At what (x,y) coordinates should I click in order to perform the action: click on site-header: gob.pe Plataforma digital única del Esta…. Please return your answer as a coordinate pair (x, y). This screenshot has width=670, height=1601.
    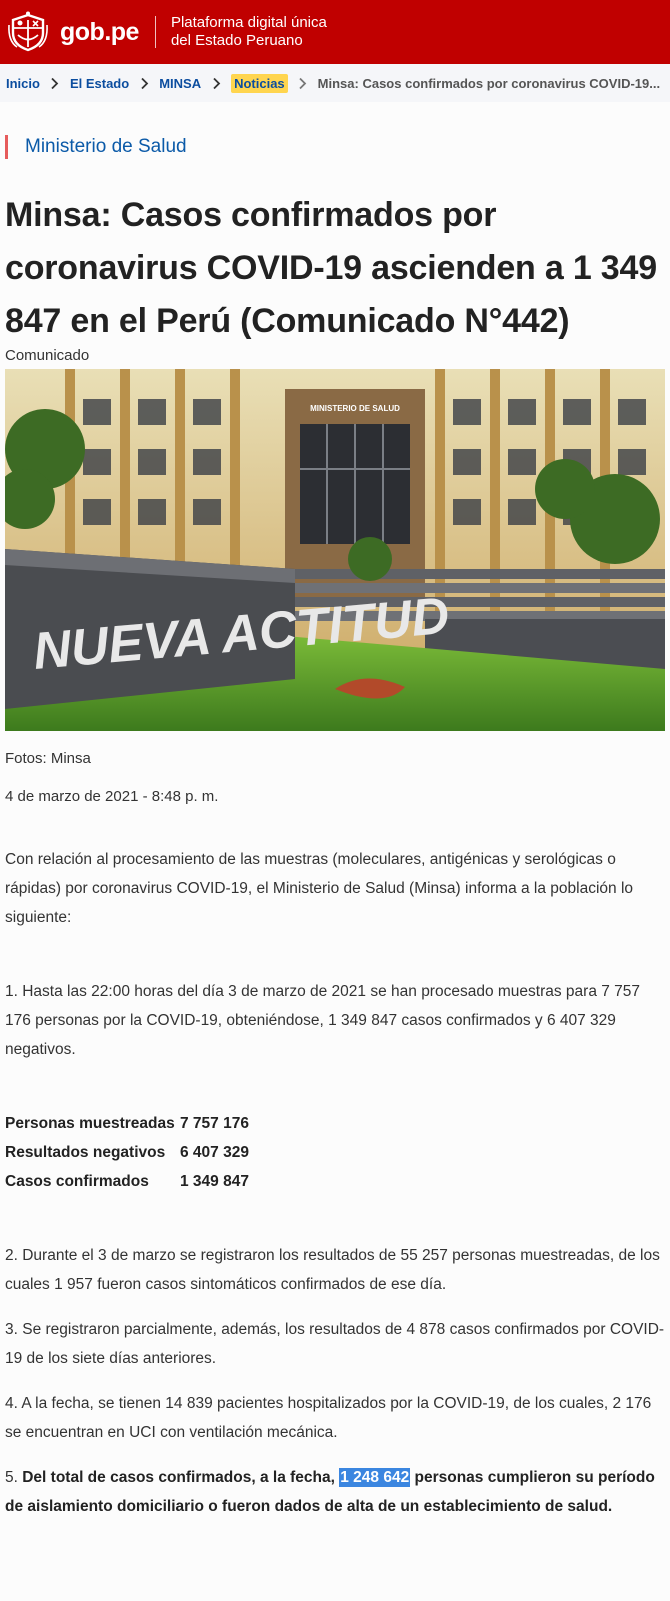
    Looking at the image, I should click on (335, 32).